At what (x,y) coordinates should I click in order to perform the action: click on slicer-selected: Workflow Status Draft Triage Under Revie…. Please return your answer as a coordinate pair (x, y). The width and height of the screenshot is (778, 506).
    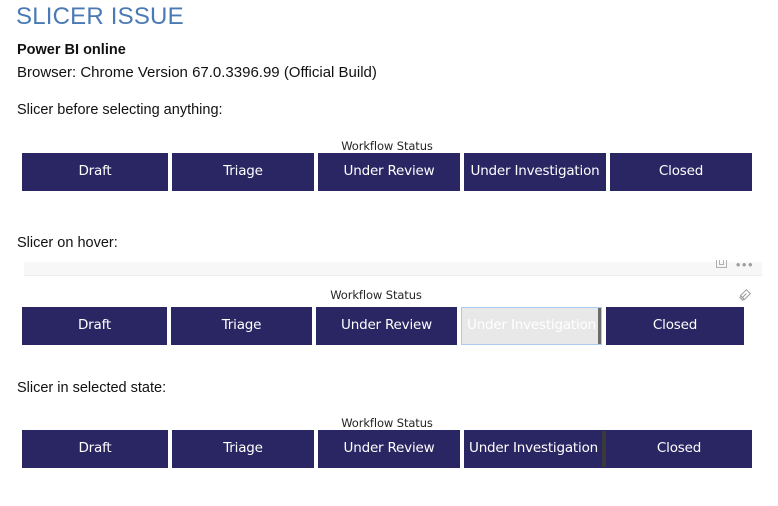
    Looking at the image, I should click on (387, 442).